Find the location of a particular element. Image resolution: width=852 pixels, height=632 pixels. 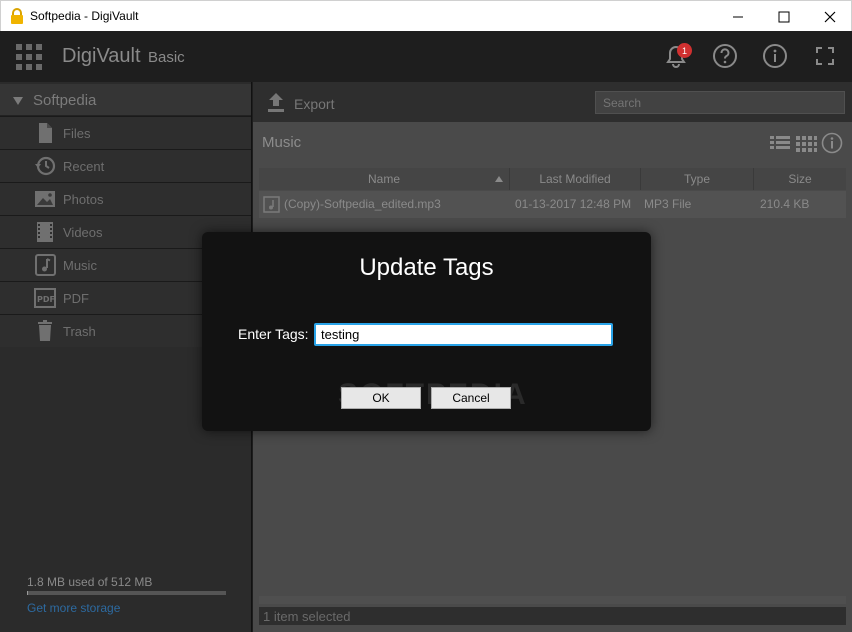

column-header-modified: Last Modified is located at coordinates (575, 179).